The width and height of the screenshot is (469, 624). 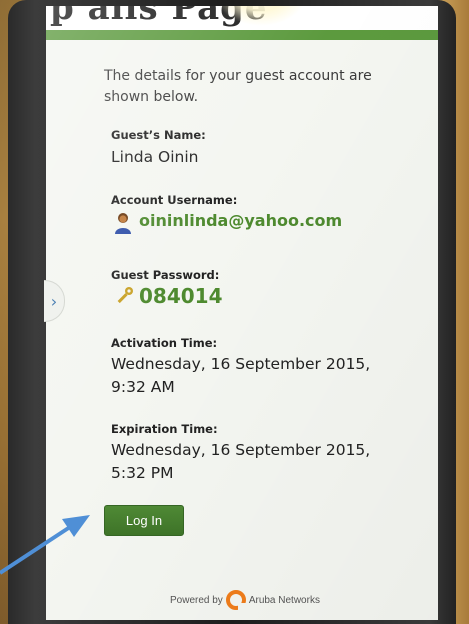 I want to click on expiration-time-label: Expiration Time:, so click(x=164, y=429).